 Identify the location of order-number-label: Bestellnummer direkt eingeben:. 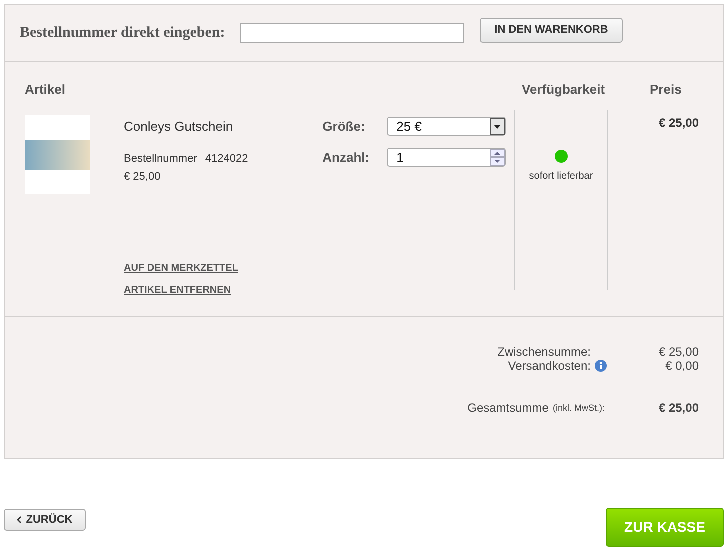
(123, 33).